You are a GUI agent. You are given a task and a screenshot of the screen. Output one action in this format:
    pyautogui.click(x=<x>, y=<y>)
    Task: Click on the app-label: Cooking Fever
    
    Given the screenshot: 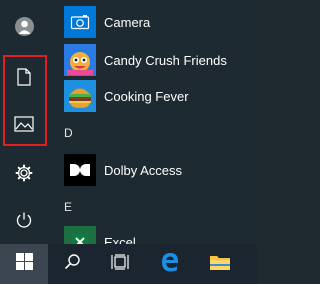 What is the action you would take?
    pyautogui.click(x=146, y=96)
    